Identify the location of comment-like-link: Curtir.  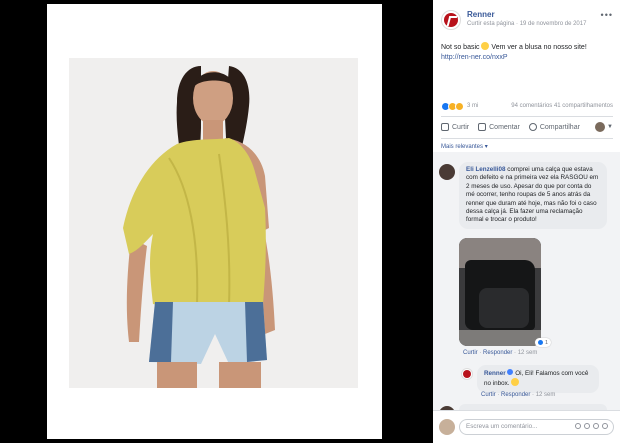
(470, 353).